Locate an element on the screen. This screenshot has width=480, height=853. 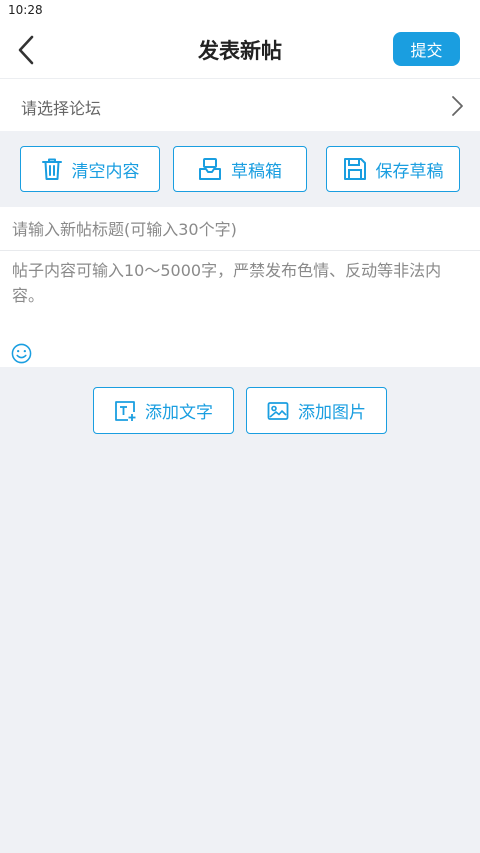
inbox-icon is located at coordinates (210, 169).